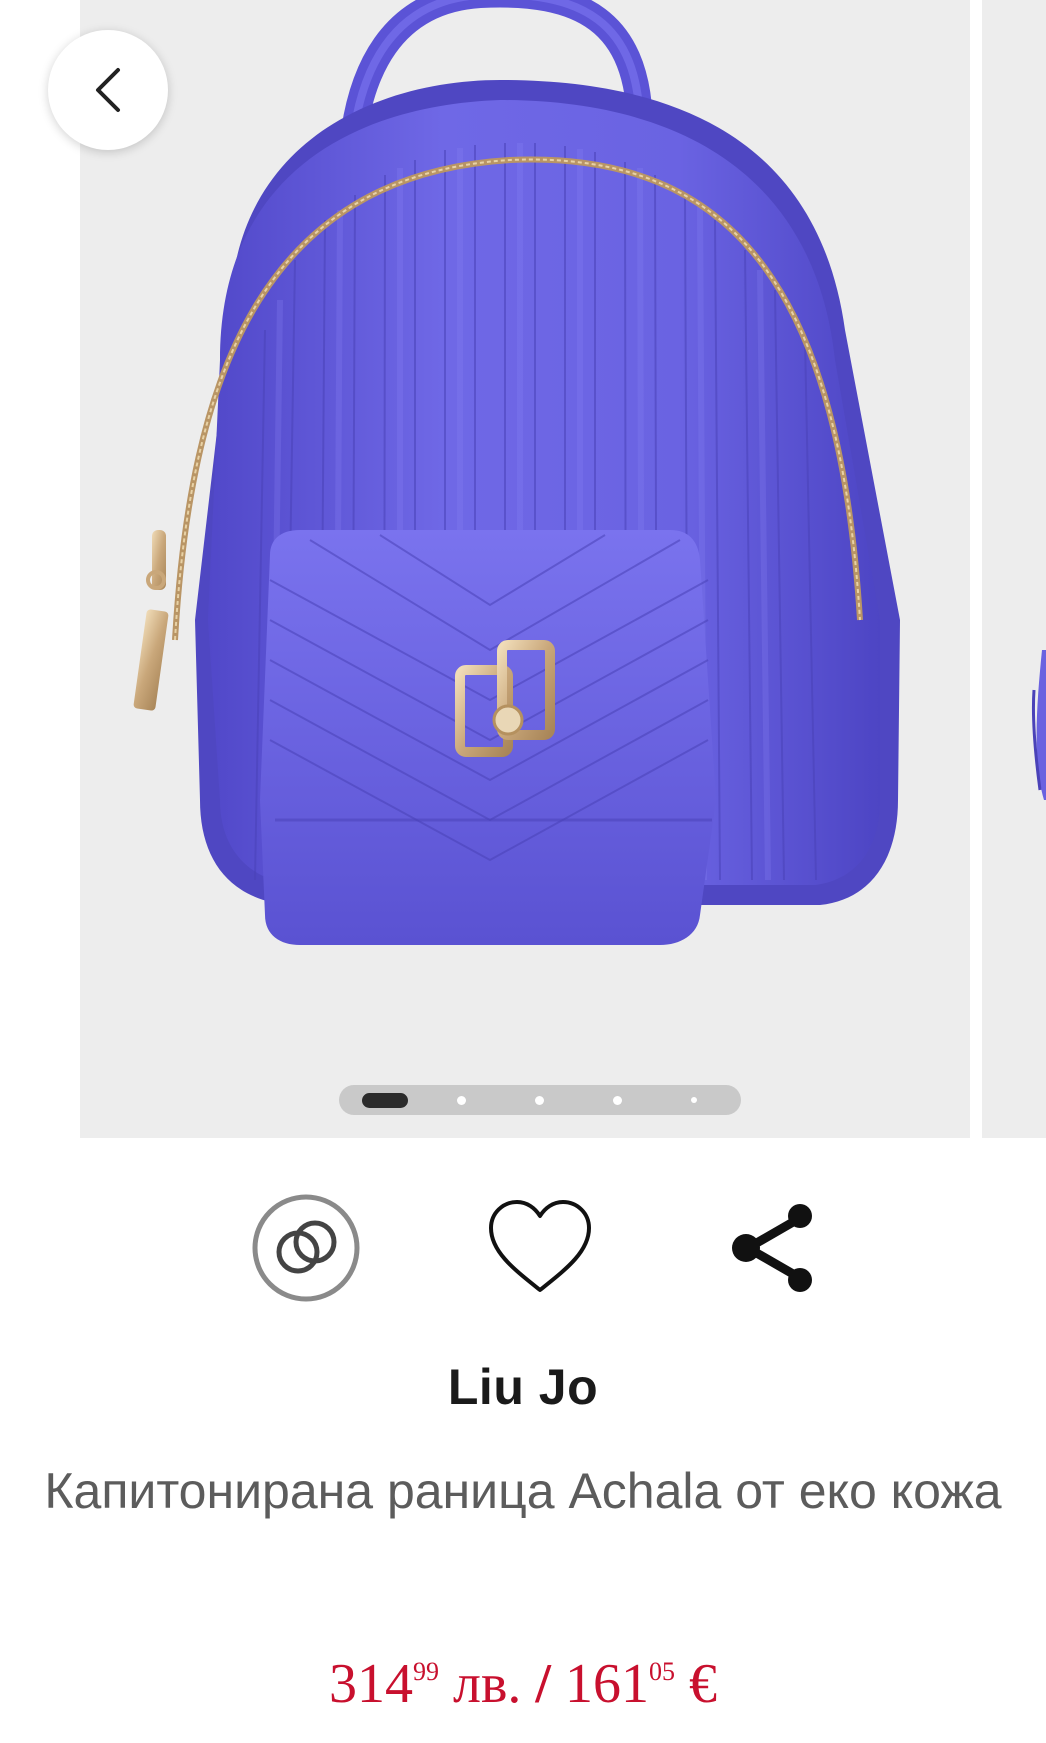 The image size is (1046, 1743). I want to click on favorite-button, so click(540, 1248).